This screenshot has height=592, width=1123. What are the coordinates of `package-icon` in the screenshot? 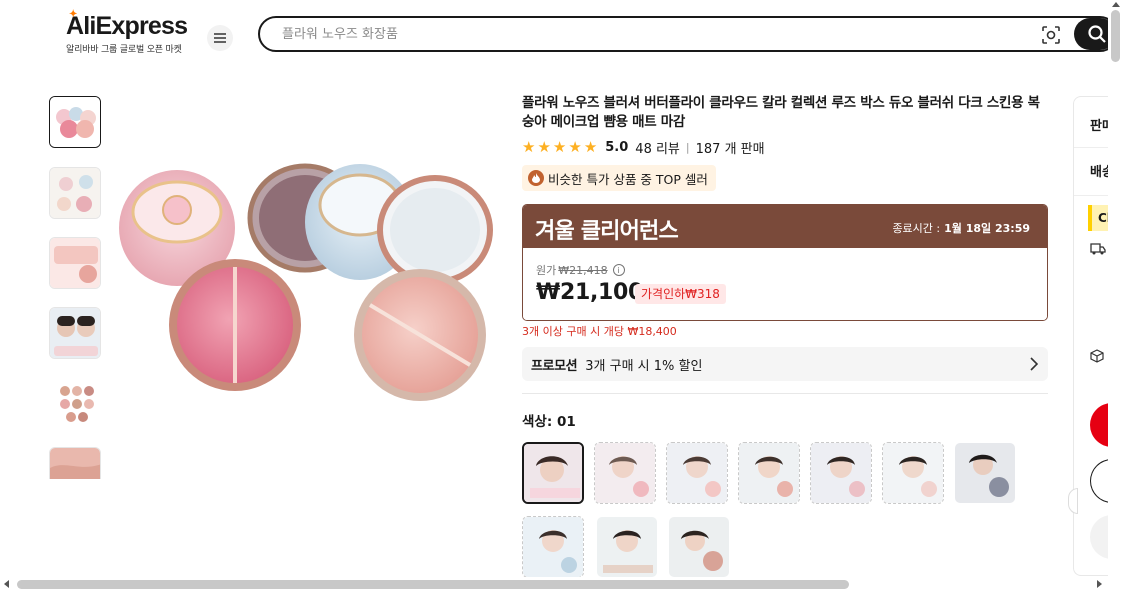 It's located at (1097, 356).